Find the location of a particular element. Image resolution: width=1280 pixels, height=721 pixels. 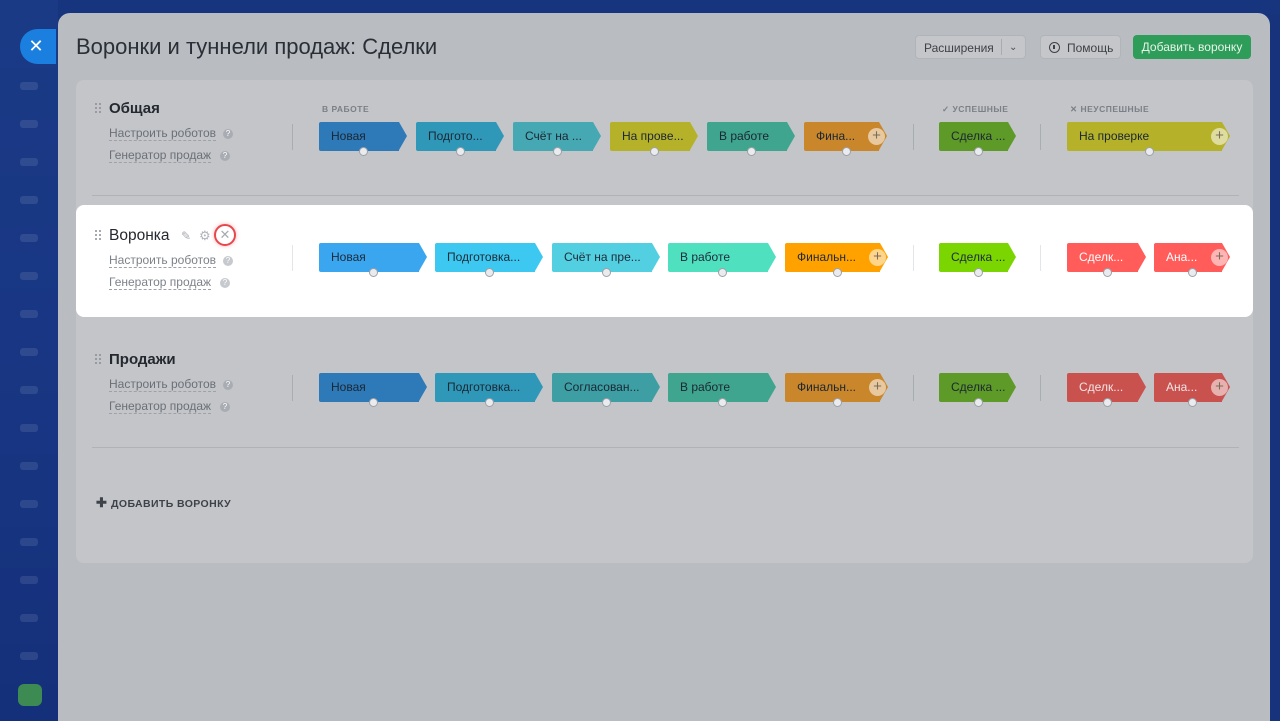

stage-failed: На проверке + is located at coordinates (1148, 139).